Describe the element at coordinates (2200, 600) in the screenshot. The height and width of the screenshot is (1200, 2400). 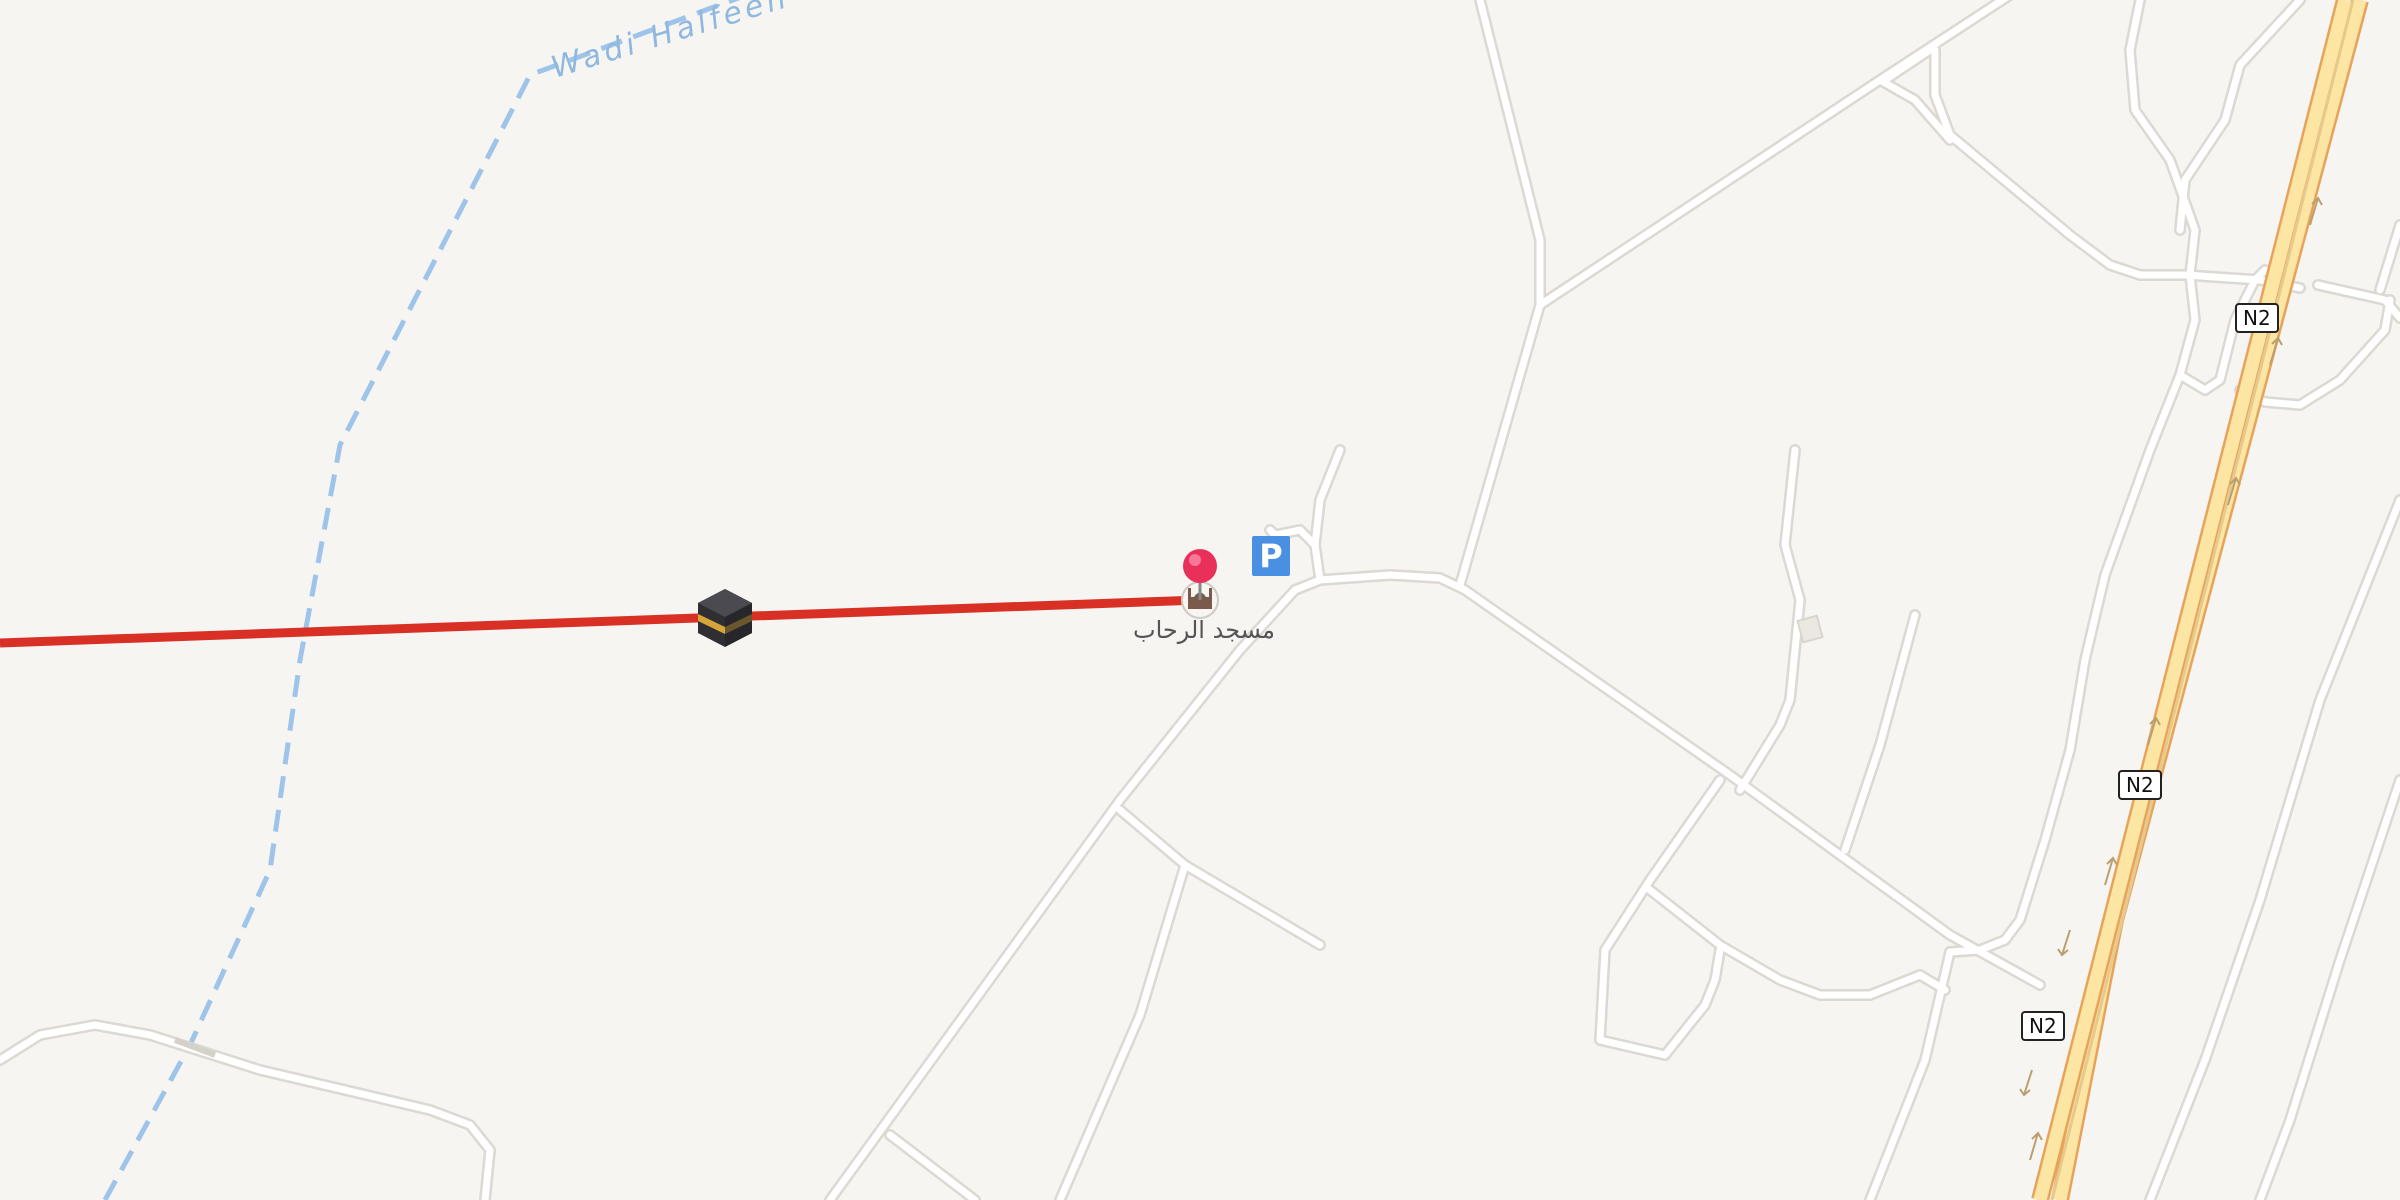
I see `highway-n2` at that location.